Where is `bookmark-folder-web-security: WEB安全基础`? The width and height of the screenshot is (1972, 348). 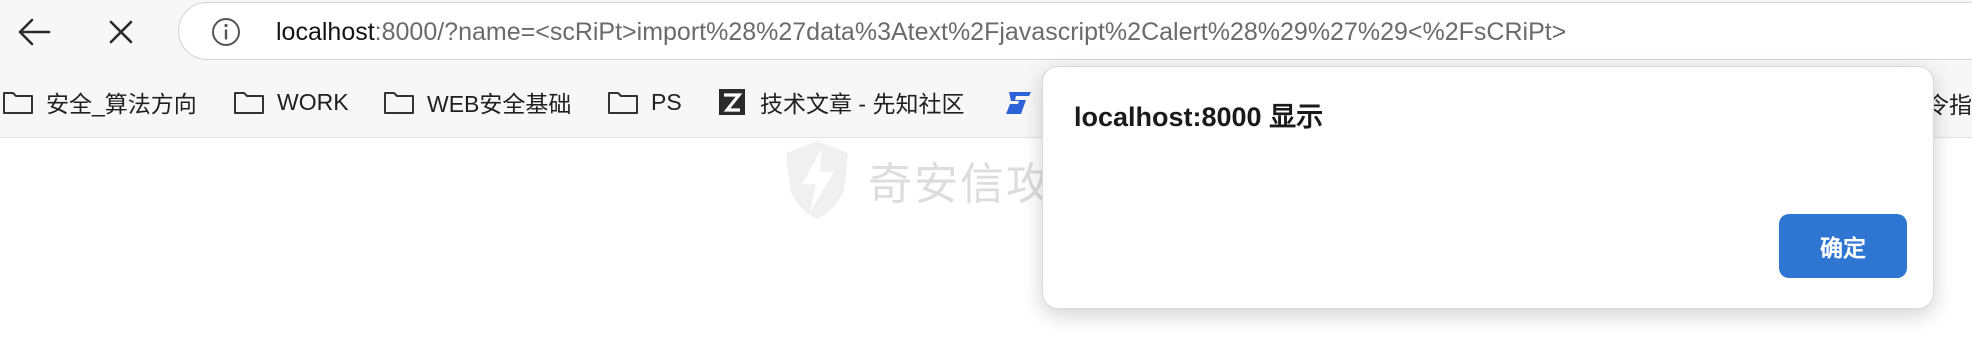
bookmark-folder-web-security: WEB安全基础 is located at coordinates (477, 102).